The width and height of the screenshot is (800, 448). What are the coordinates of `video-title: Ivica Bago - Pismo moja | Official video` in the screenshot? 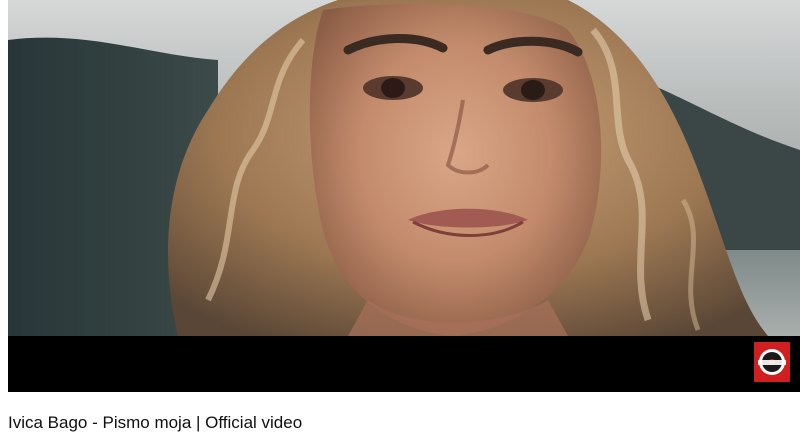 It's located at (155, 423).